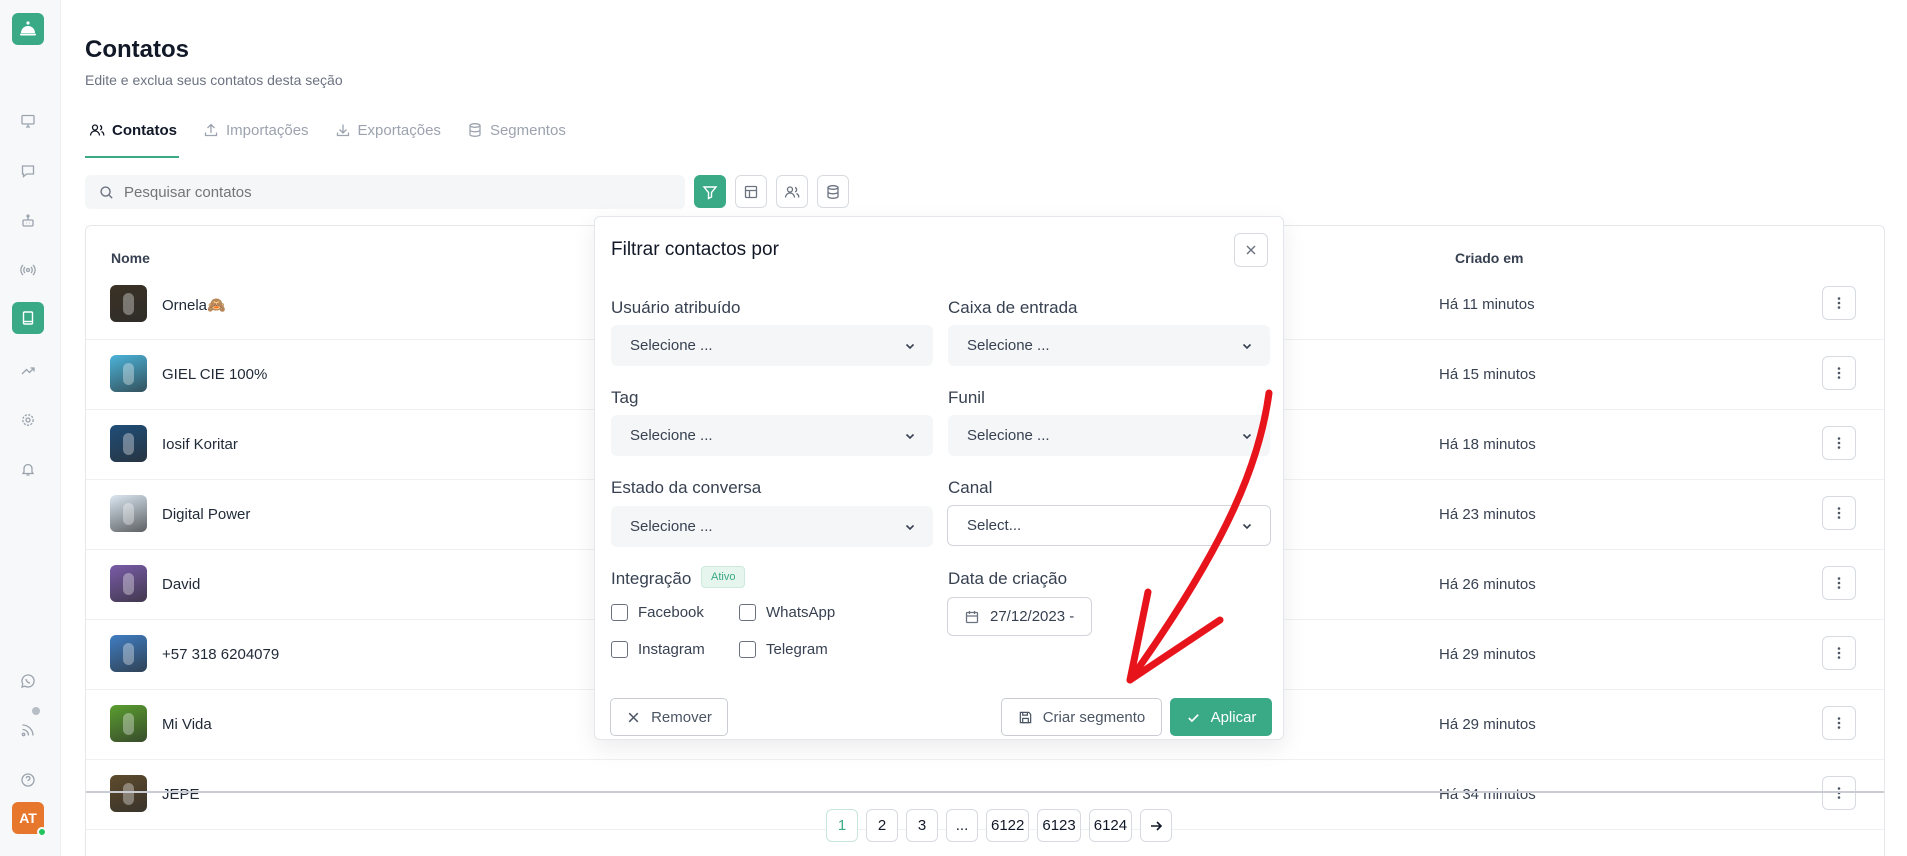  Describe the element at coordinates (516, 130) in the screenshot. I see `tab-segmentos: Segmentos` at that location.